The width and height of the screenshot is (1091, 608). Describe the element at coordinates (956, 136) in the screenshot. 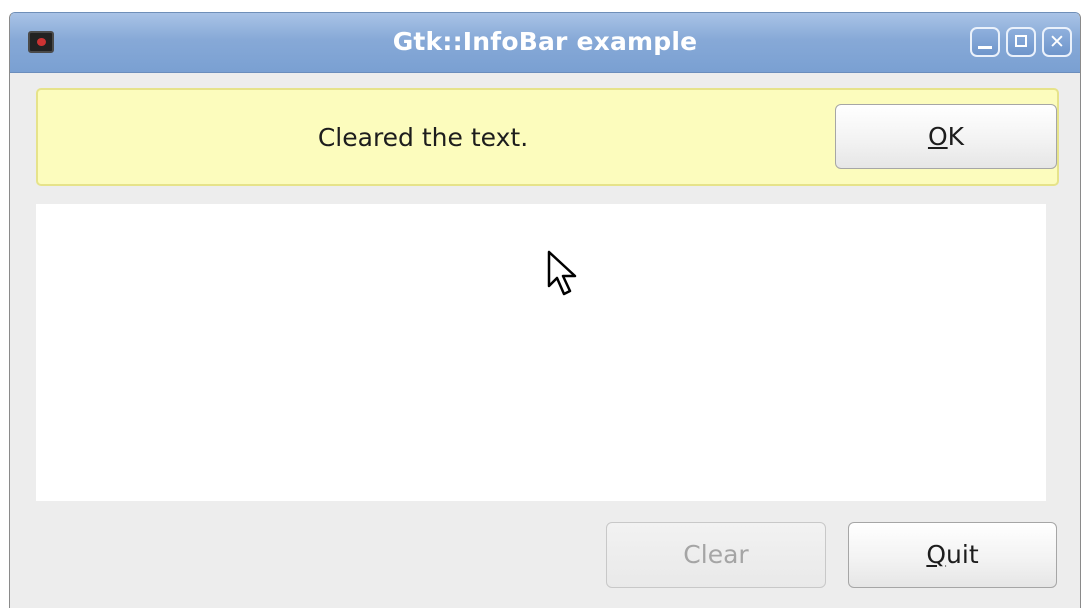

I see `ok-button-label: K` at that location.